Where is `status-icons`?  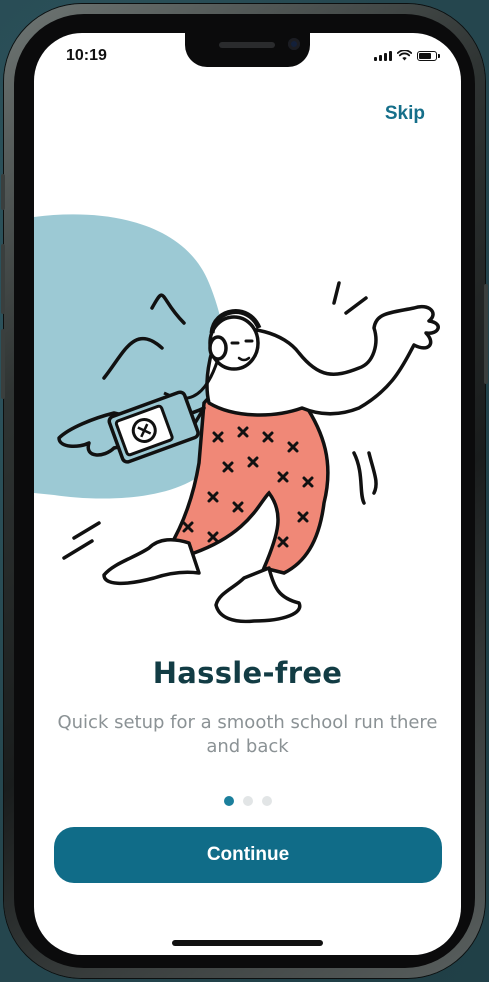
status-icons is located at coordinates (407, 55).